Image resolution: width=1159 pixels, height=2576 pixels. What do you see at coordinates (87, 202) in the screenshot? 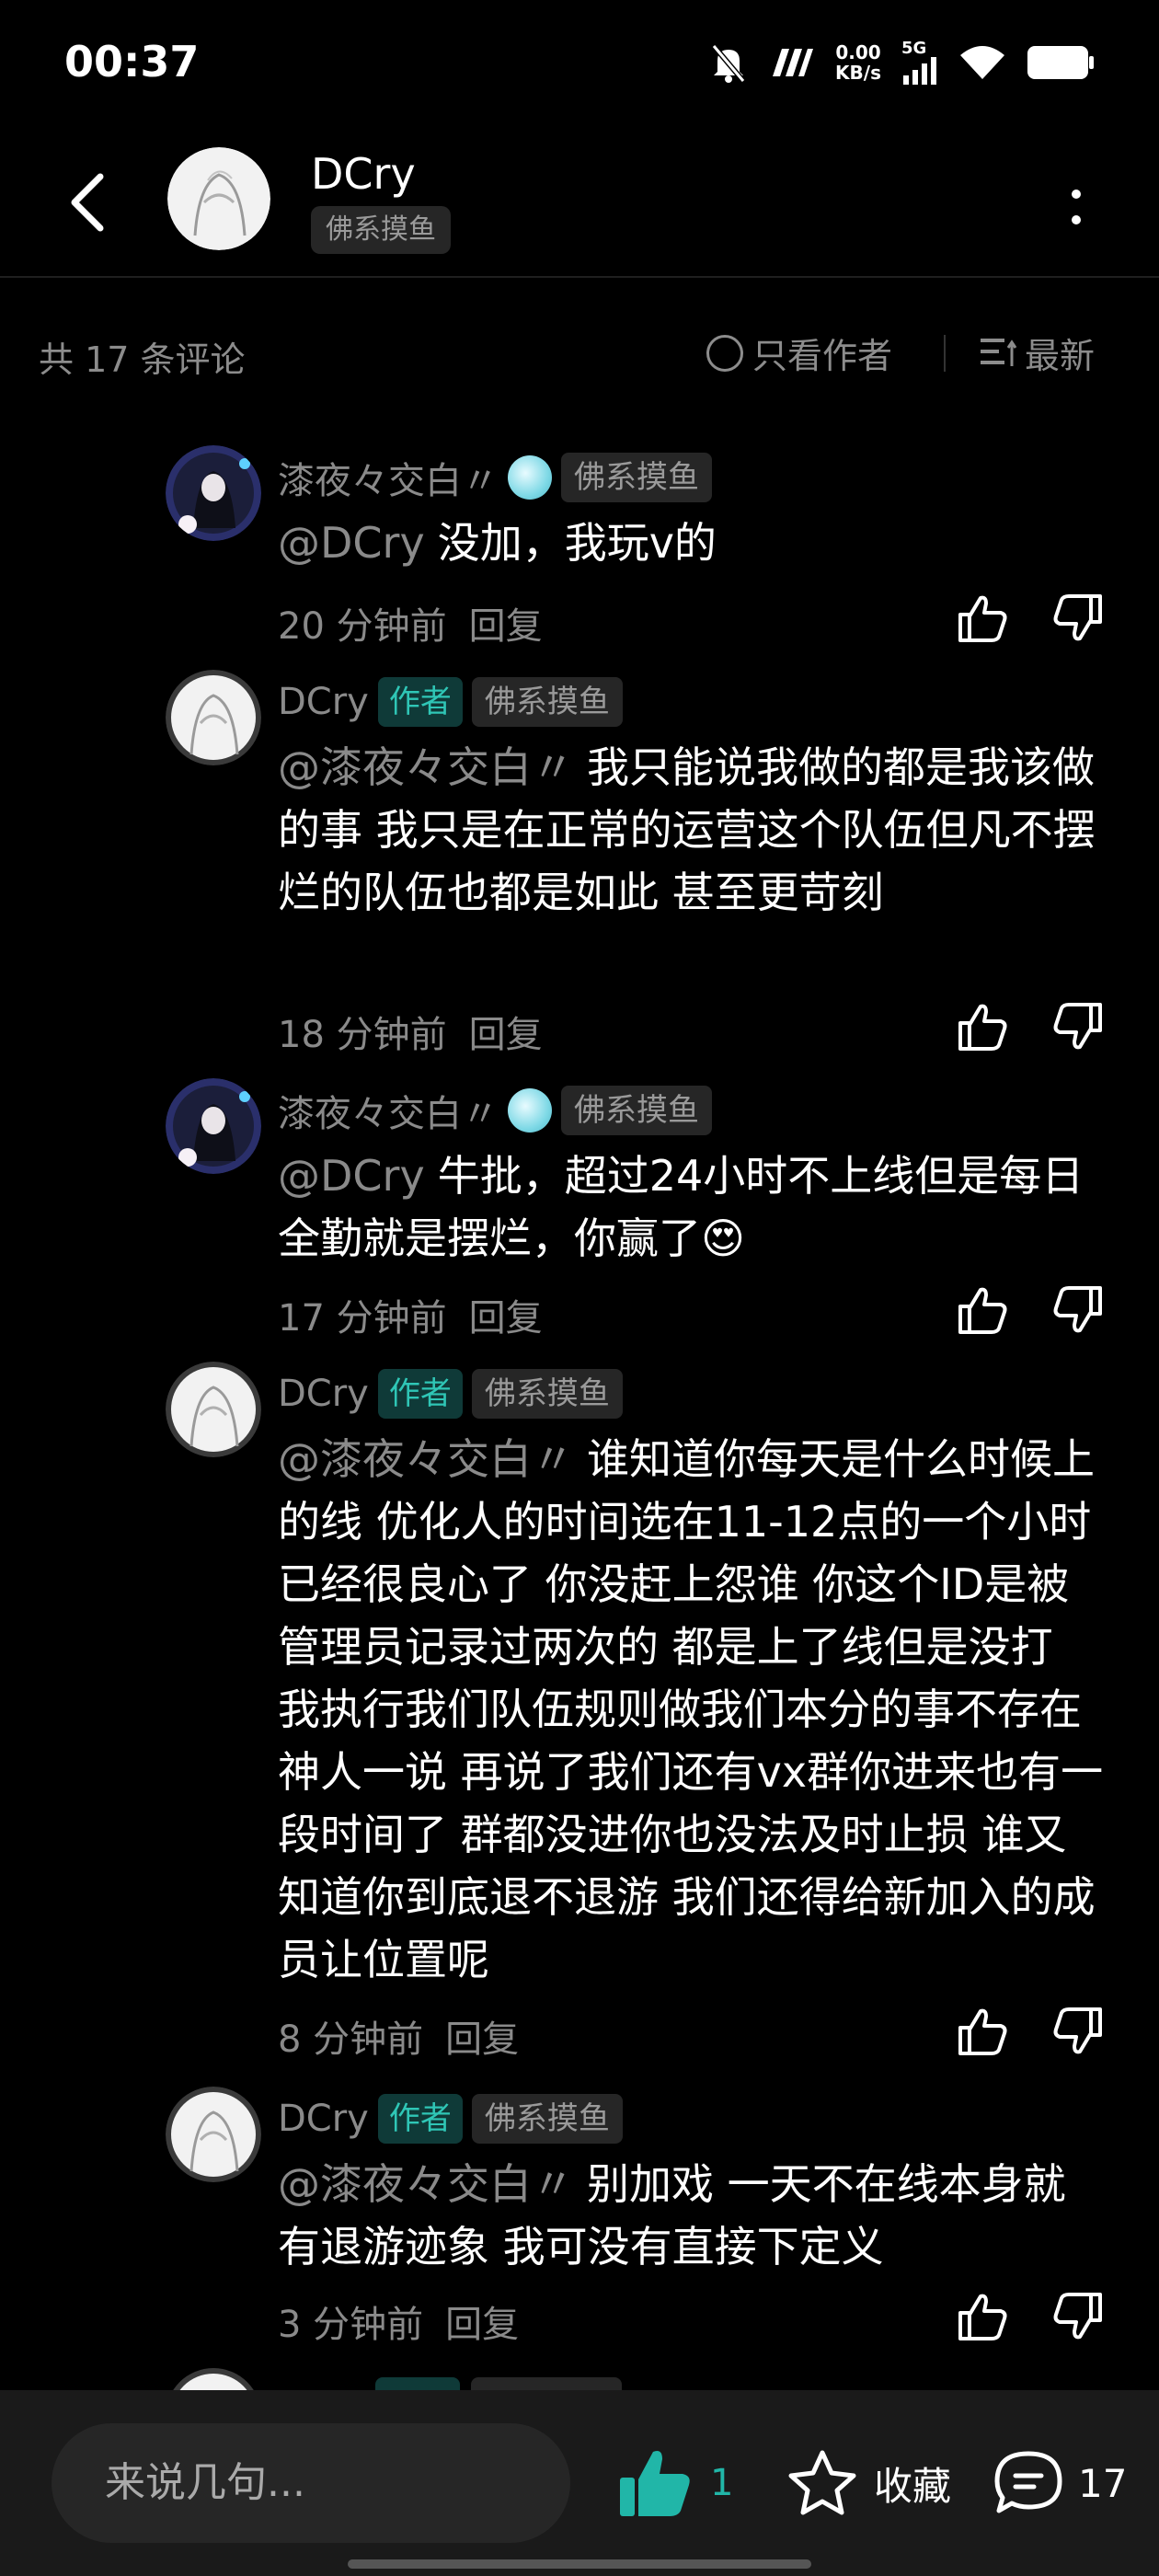
I see `back-button` at bounding box center [87, 202].